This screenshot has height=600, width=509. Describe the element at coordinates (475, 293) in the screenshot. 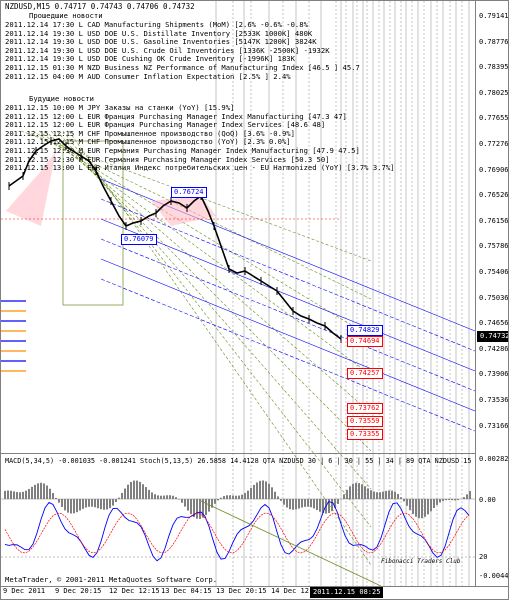

I see `axis-separator` at that location.